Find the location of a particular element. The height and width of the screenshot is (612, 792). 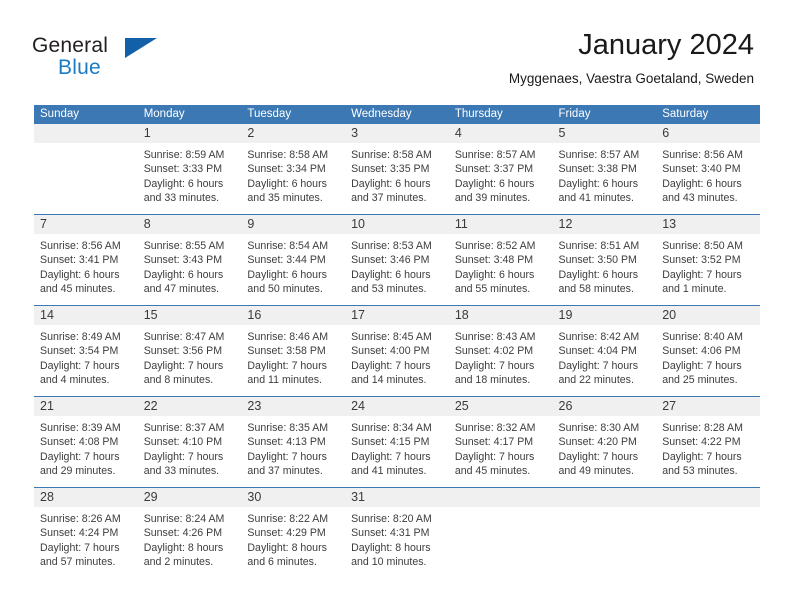

day-number: 29 is located at coordinates (150, 497).